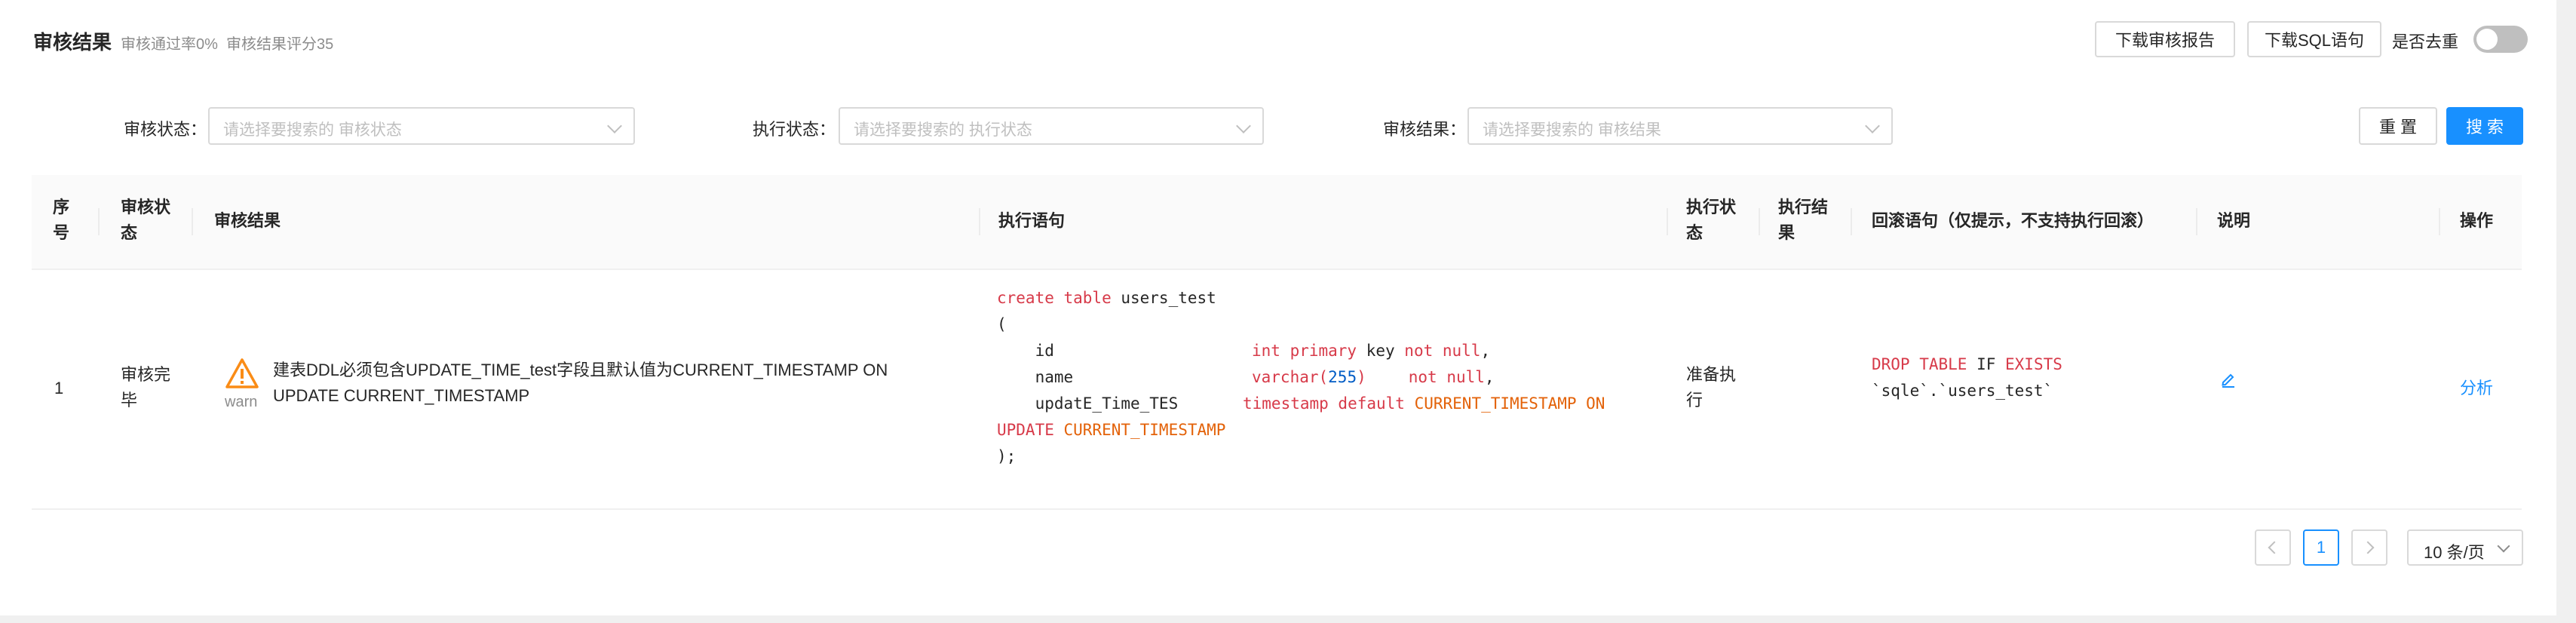  Describe the element at coordinates (146, 220) in the screenshot. I see `col-audit-status: 审核状态` at that location.